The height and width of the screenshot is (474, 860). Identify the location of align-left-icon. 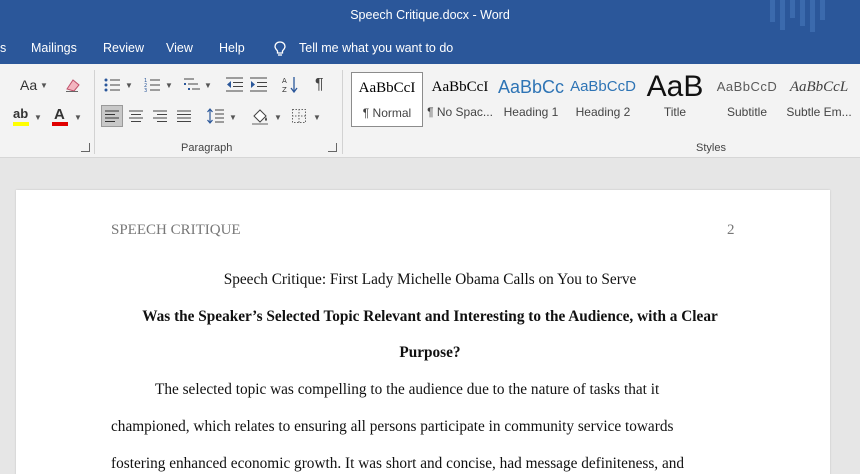
(112, 116).